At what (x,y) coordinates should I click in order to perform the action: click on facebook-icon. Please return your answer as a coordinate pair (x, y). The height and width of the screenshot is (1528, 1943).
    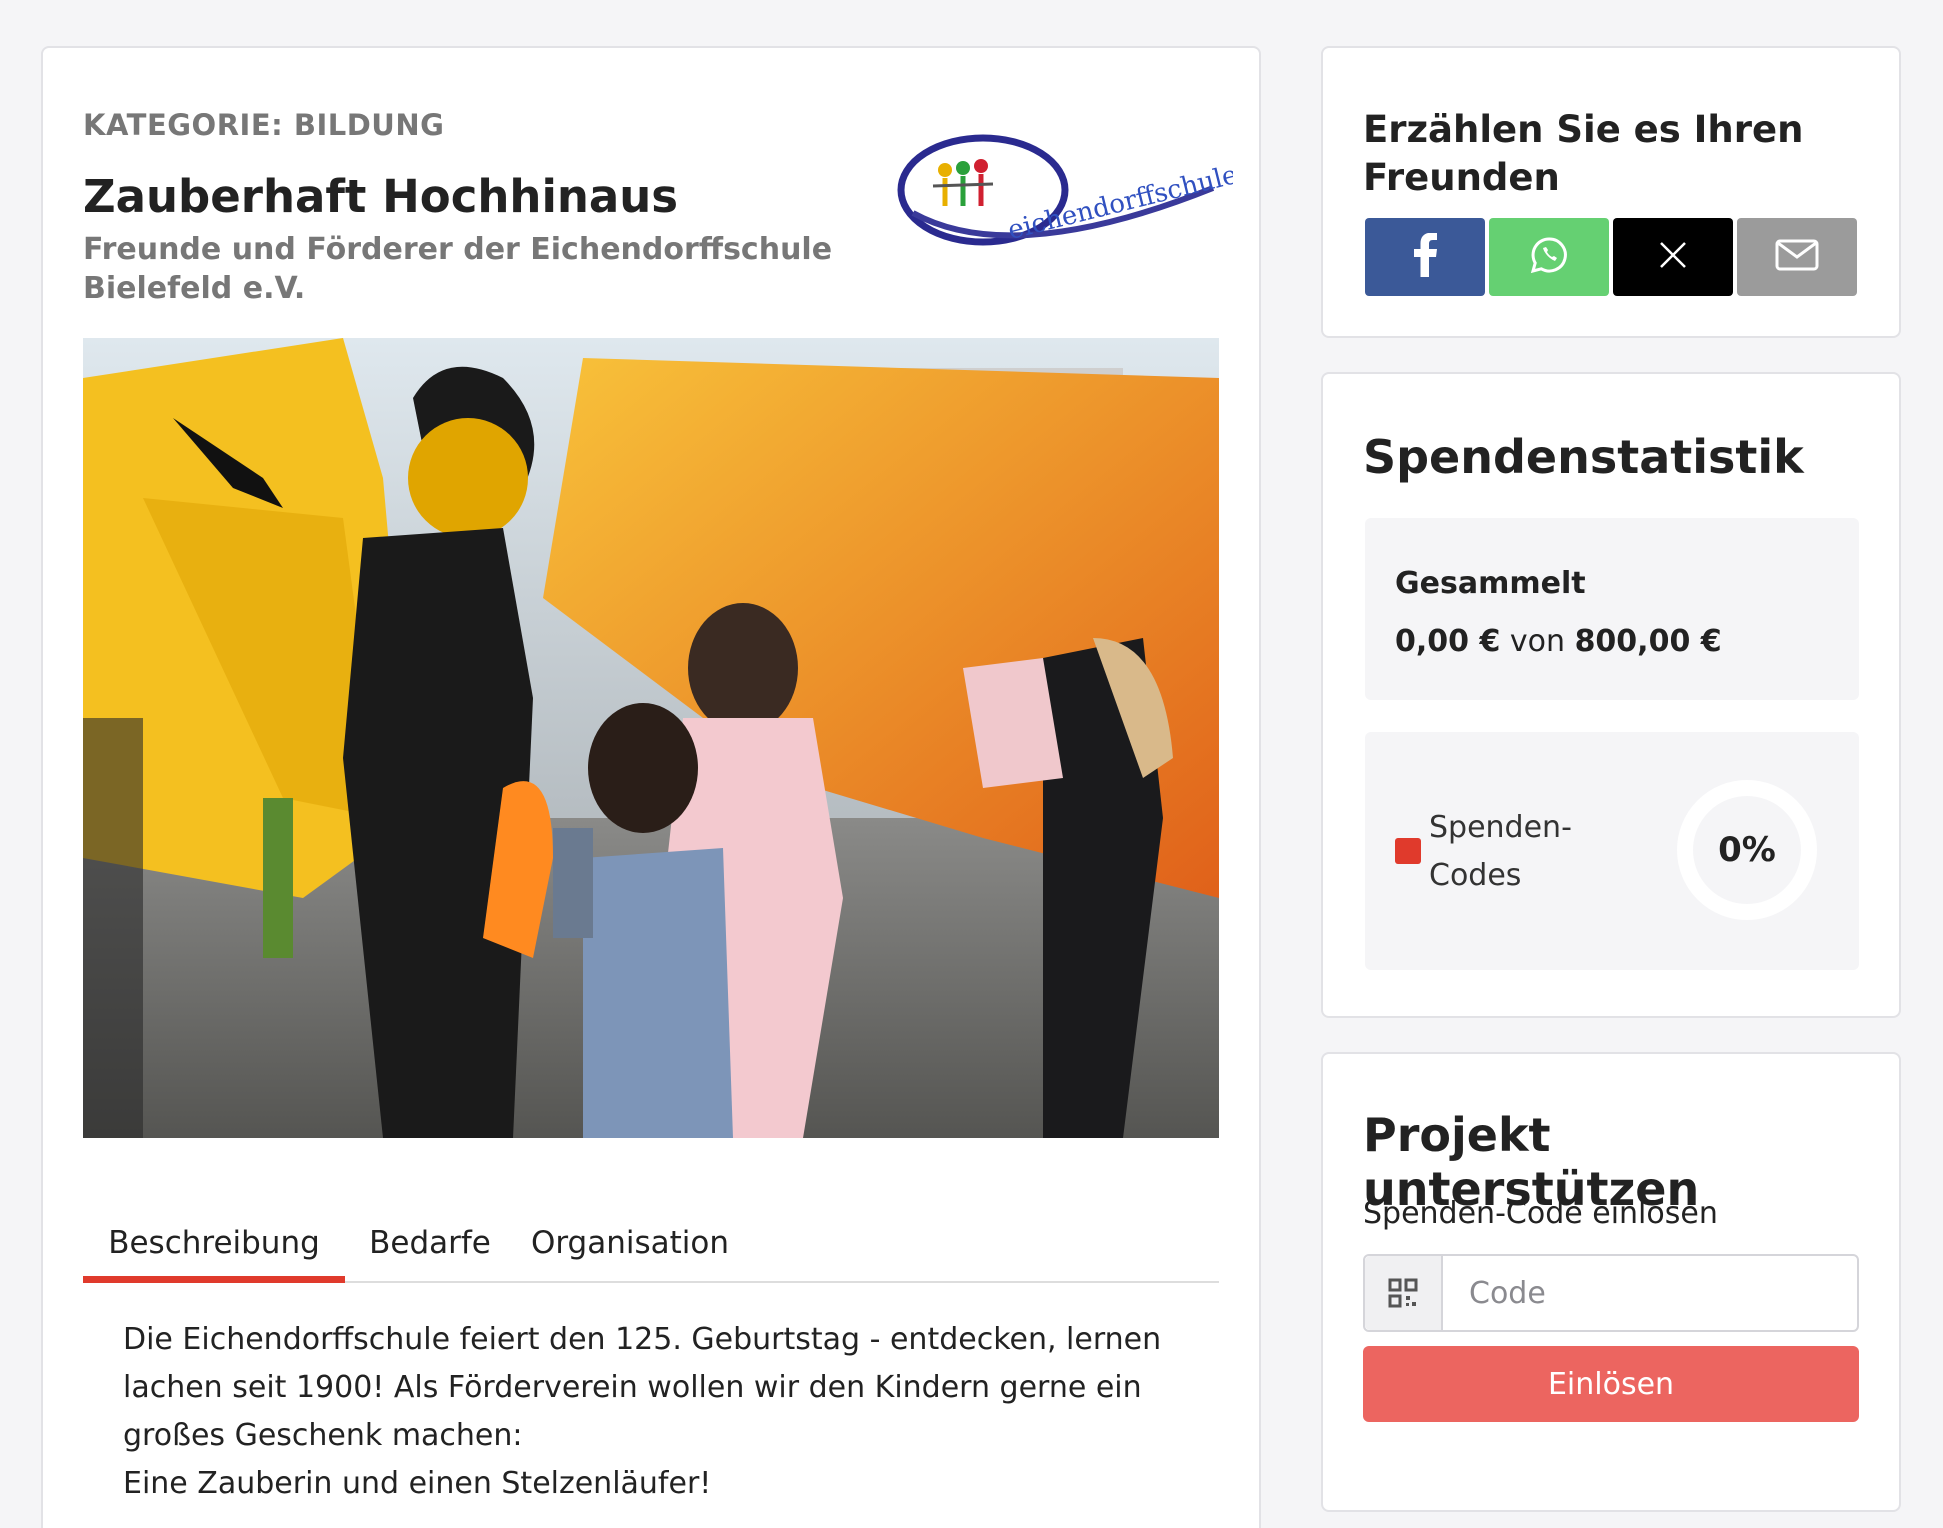
    Looking at the image, I should click on (1425, 256).